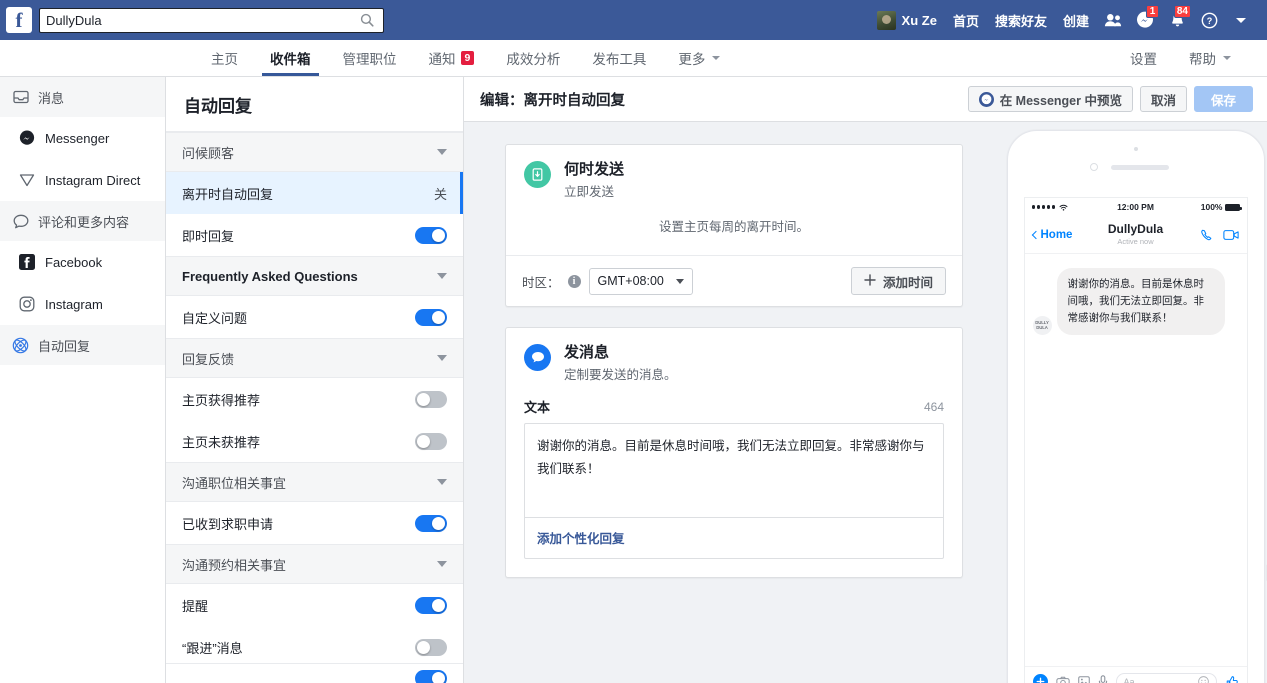 The width and height of the screenshot is (1267, 683). Describe the element at coordinates (314, 235) in the screenshot. I see `list-item-instant-reply: 即时回复` at that location.